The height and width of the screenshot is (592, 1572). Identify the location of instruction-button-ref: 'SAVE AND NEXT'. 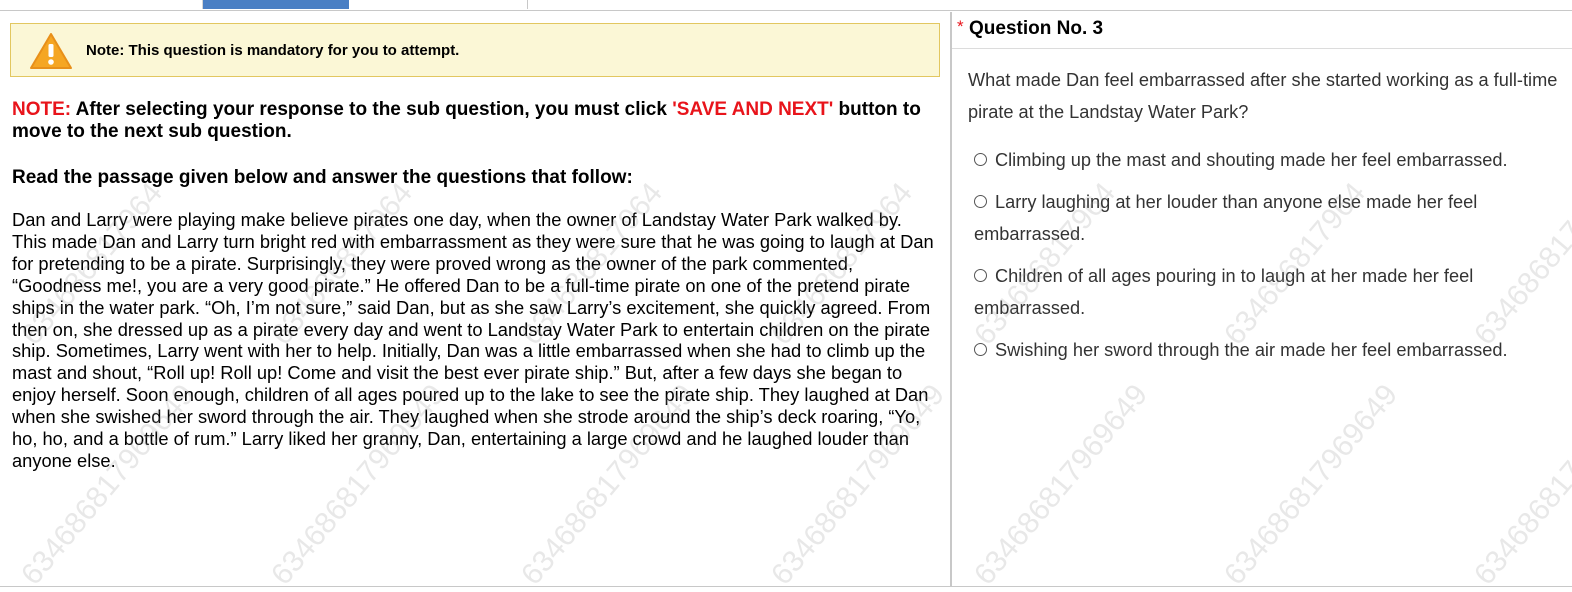
(753, 109).